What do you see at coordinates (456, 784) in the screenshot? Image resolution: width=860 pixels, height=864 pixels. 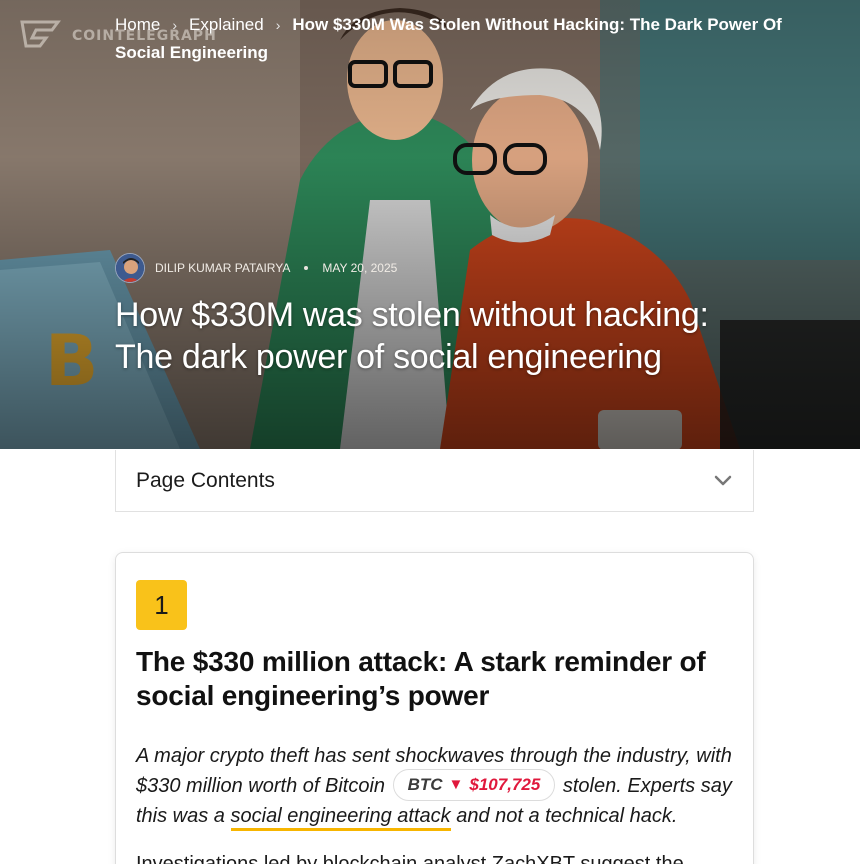 I see `price-down-arrow-icon: ▼` at bounding box center [456, 784].